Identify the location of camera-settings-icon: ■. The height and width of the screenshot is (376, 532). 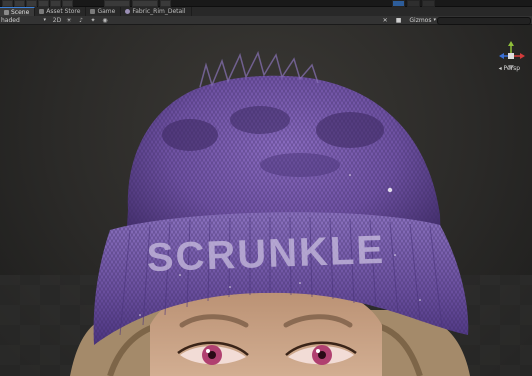
(399, 20).